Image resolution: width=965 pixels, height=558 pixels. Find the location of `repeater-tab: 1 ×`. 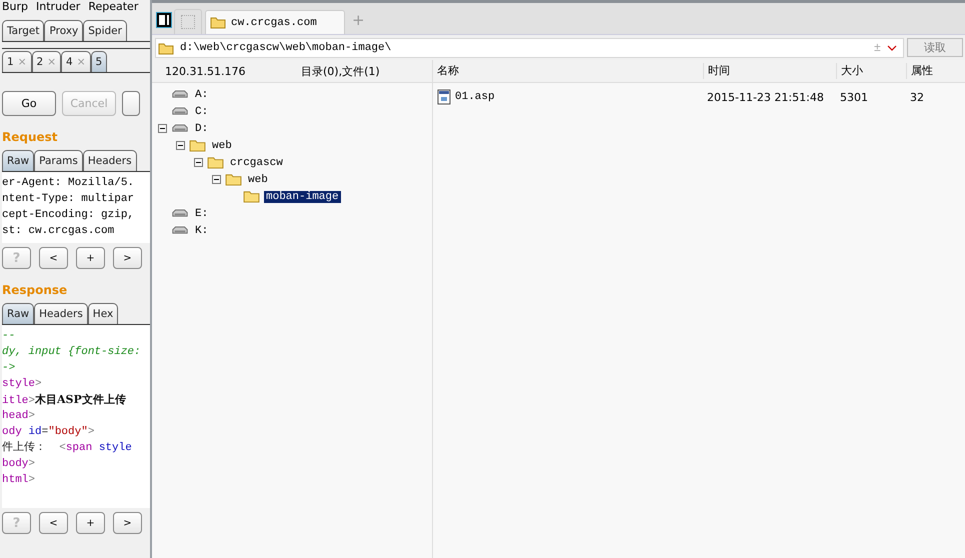

repeater-tab: 1 × is located at coordinates (17, 61).